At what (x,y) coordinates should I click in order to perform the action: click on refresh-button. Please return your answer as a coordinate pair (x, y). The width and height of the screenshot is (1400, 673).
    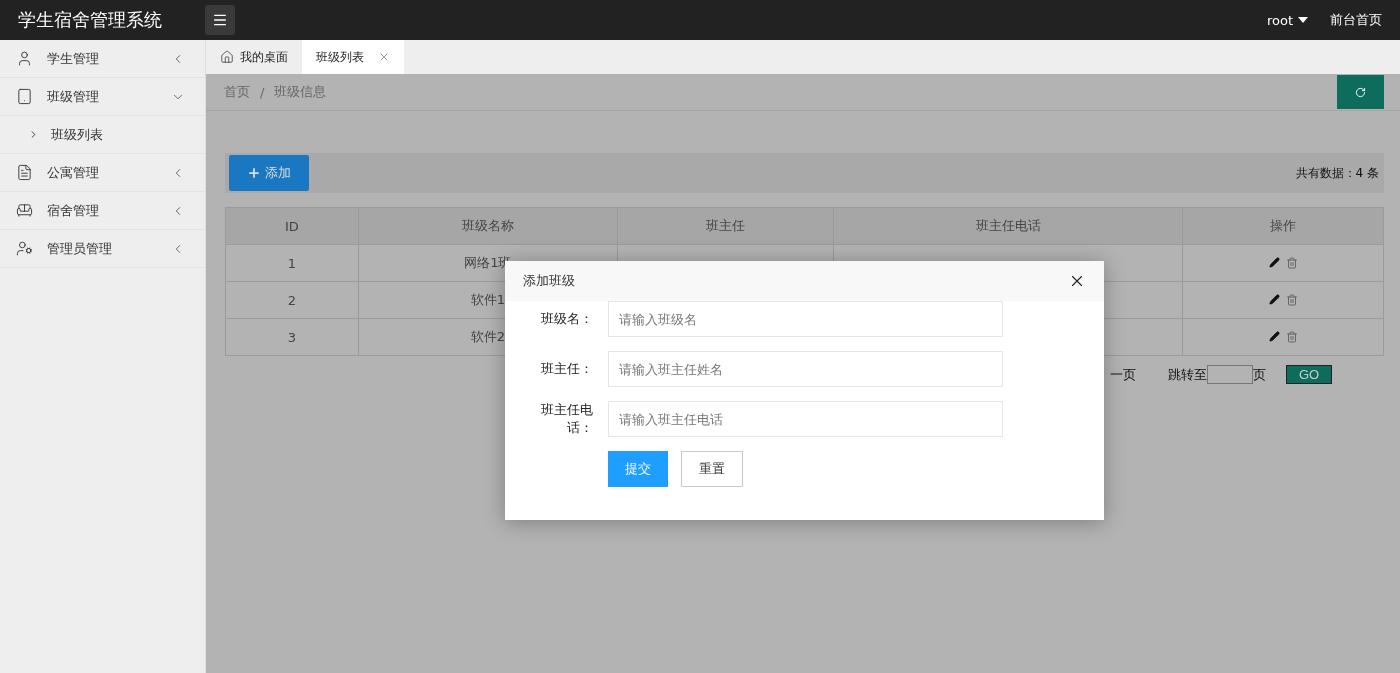
    Looking at the image, I should click on (1360, 92).